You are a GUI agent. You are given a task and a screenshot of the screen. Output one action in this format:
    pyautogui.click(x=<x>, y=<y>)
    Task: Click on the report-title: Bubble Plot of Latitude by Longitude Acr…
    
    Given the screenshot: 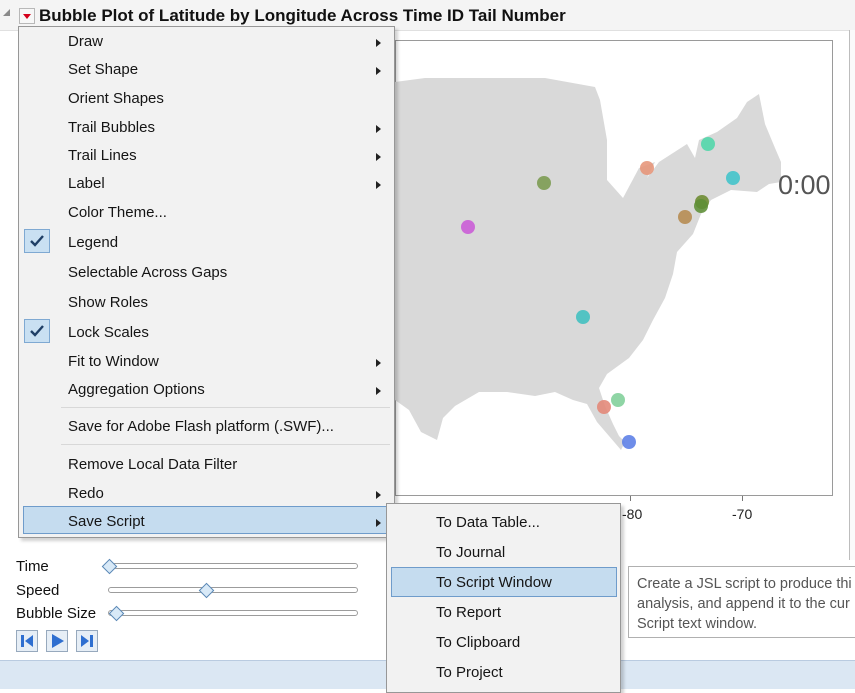 What is the action you would take?
    pyautogui.click(x=302, y=15)
    